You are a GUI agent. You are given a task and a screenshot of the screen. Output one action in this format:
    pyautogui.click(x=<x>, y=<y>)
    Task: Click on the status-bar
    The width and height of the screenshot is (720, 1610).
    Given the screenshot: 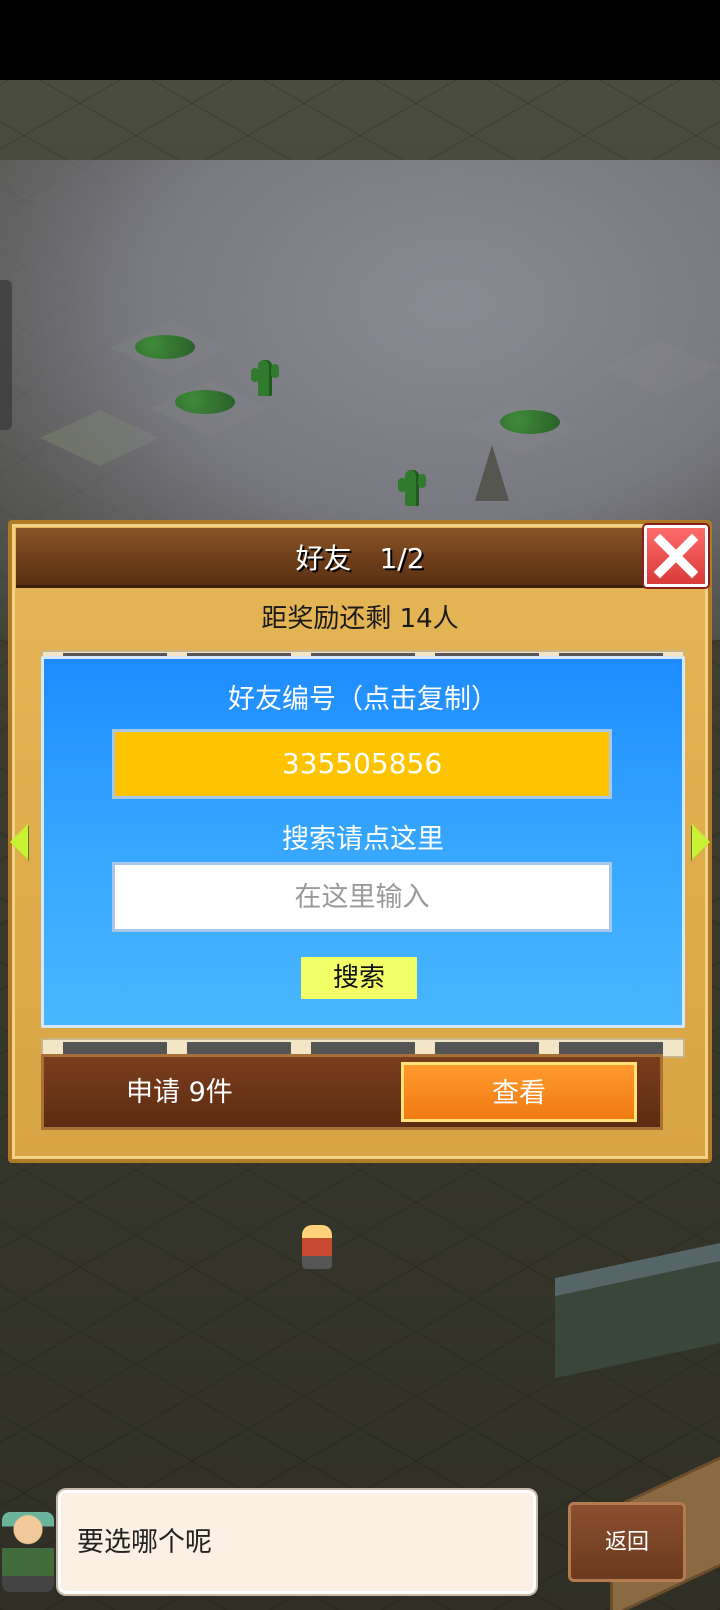 What is the action you would take?
    pyautogui.click(x=360, y=40)
    